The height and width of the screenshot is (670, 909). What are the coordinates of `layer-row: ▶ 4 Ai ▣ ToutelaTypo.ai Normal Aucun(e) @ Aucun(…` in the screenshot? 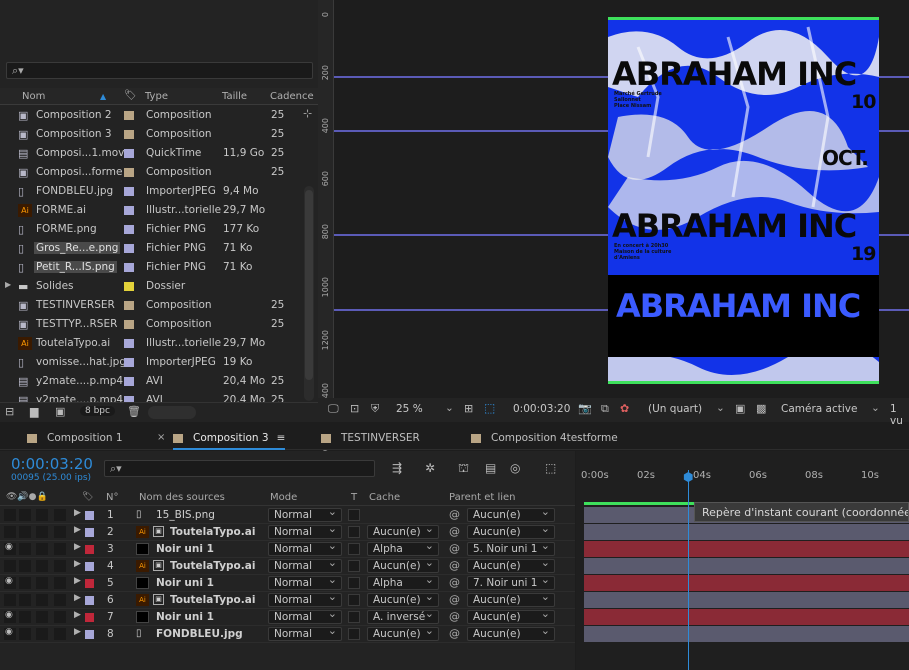 It's located at (287, 566).